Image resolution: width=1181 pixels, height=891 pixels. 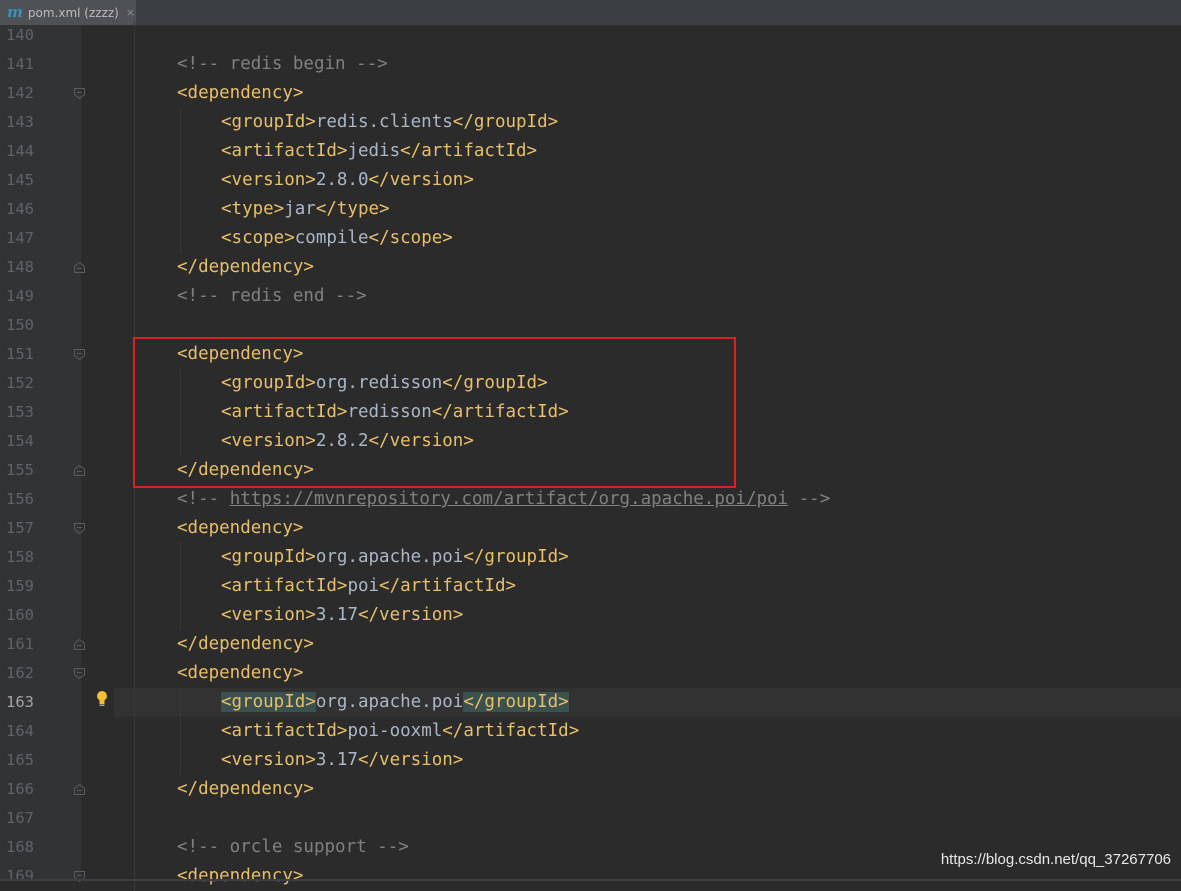 What do you see at coordinates (590, 702) in the screenshot?
I see `code-line: 163 <groupId>org.apache.poi</groupId>` at bounding box center [590, 702].